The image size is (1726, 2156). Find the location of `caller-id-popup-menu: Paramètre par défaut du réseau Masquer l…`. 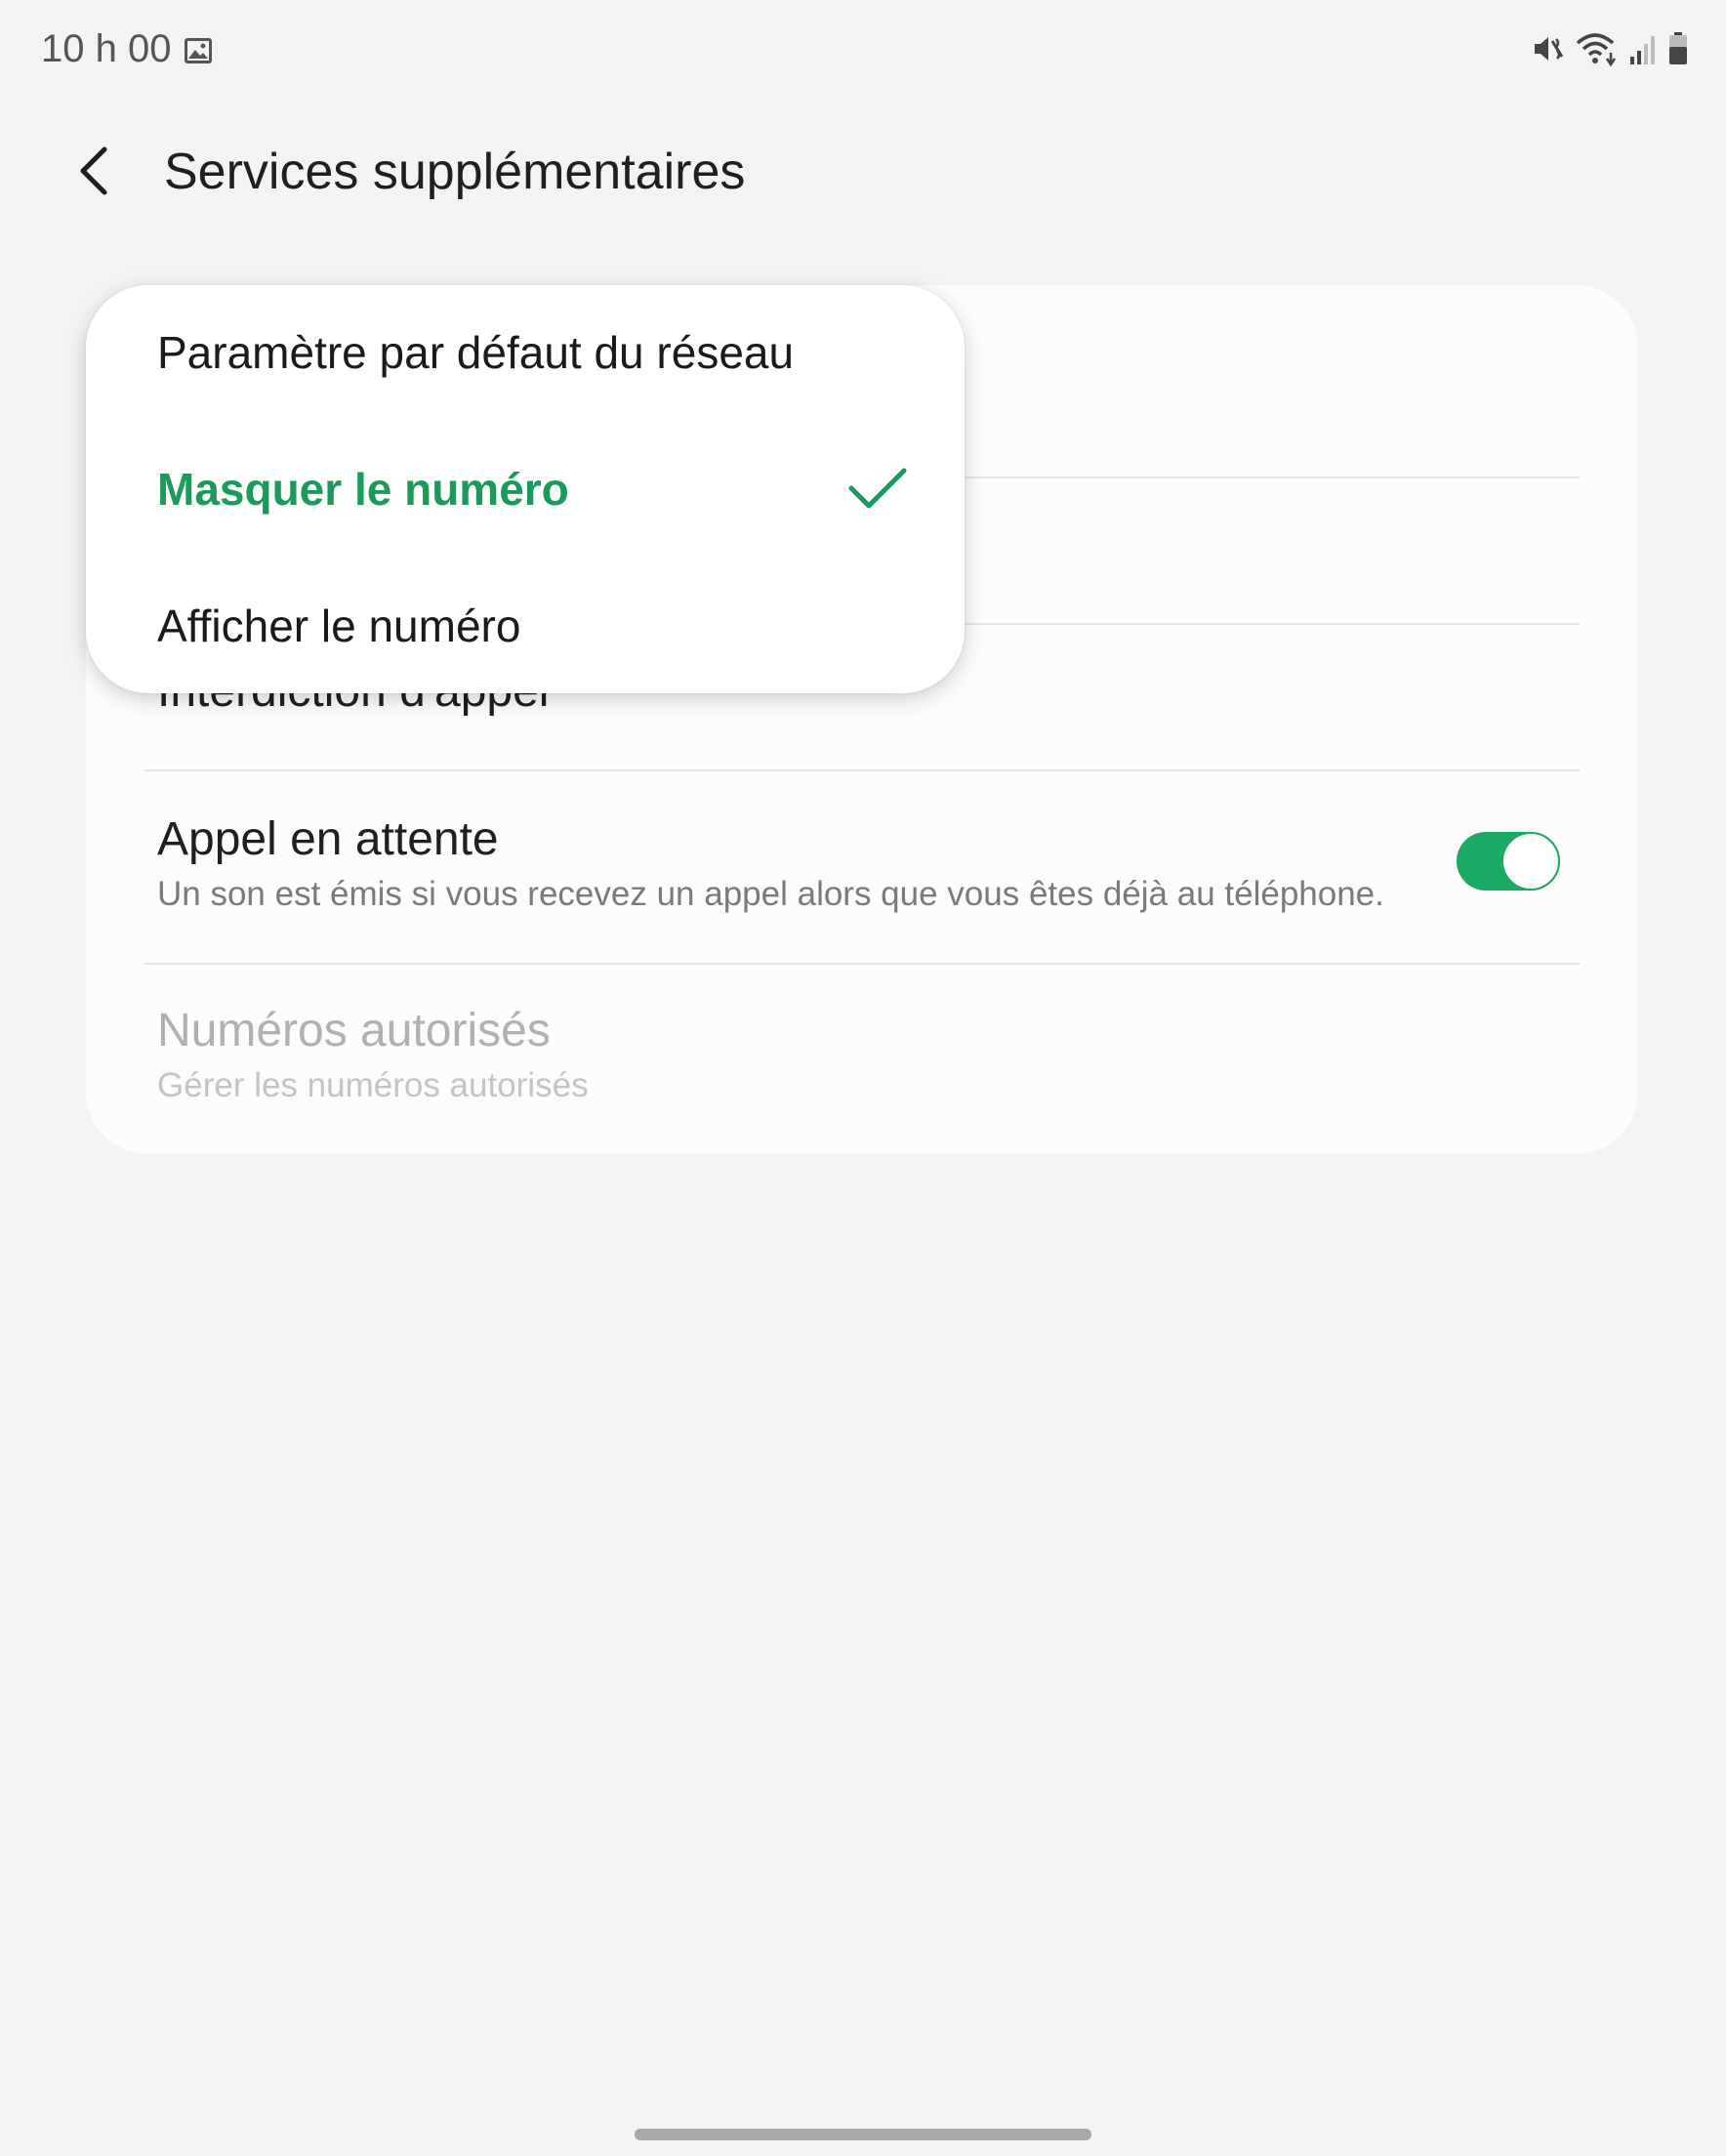

caller-id-popup-menu: Paramètre par défaut du réseau Masquer l… is located at coordinates (526, 489).